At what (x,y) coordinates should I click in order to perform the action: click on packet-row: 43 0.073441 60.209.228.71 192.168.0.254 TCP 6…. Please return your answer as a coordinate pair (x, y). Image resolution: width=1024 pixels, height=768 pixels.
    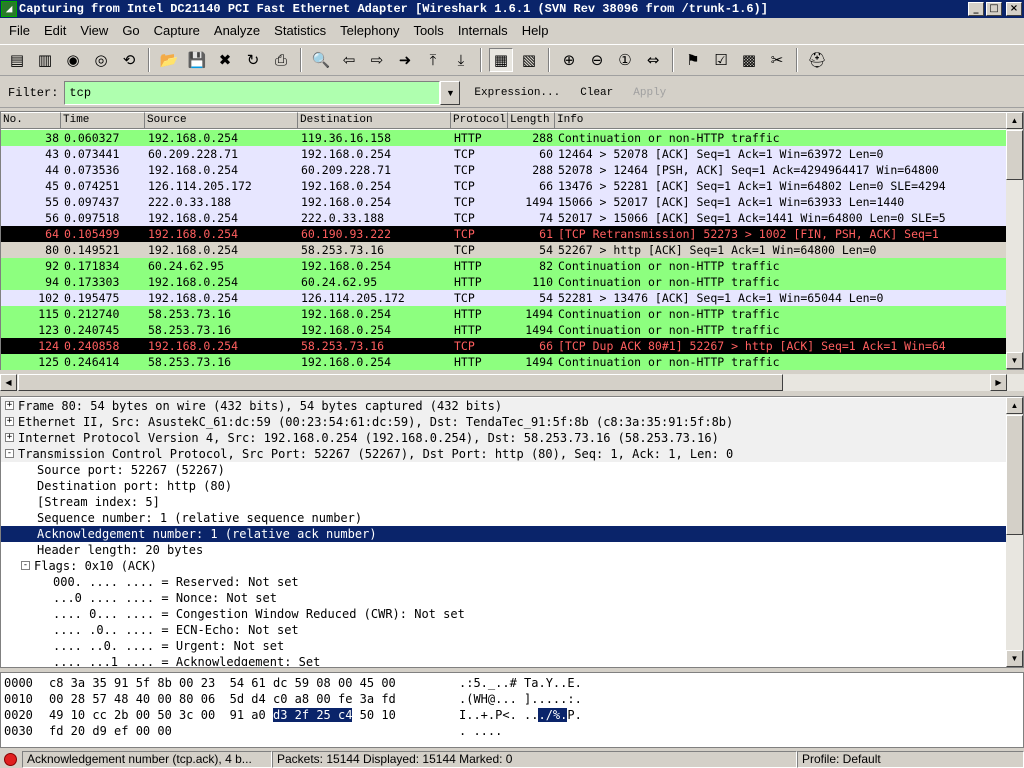
    Looking at the image, I should click on (504, 154).